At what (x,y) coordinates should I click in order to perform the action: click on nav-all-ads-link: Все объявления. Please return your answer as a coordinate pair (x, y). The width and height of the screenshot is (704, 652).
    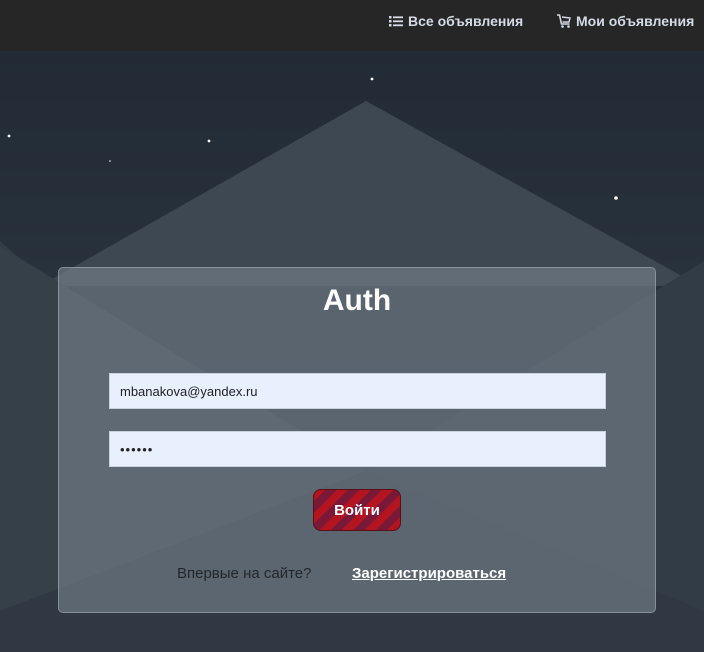
    Looking at the image, I should click on (455, 21).